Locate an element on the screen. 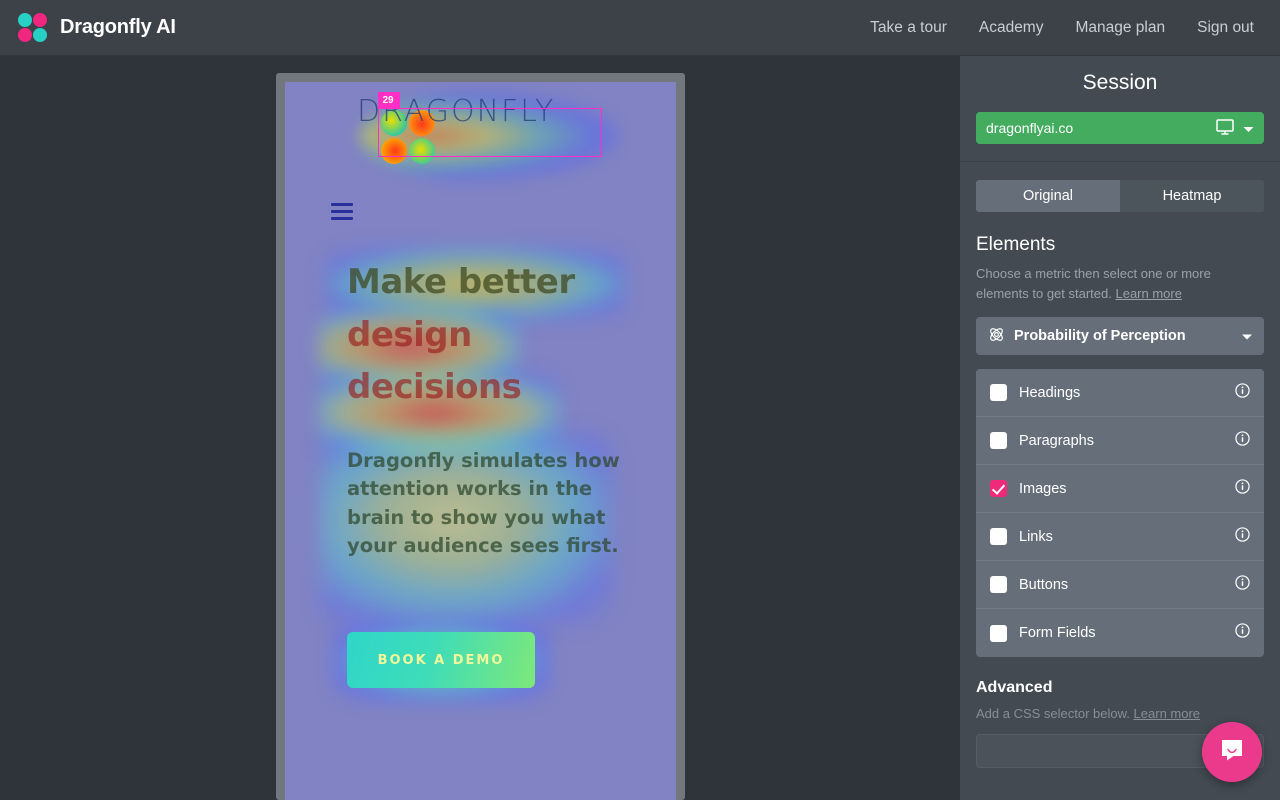 This screenshot has width=1280, height=800. book-a-demo-button: BOOK A DEMO is located at coordinates (441, 660).